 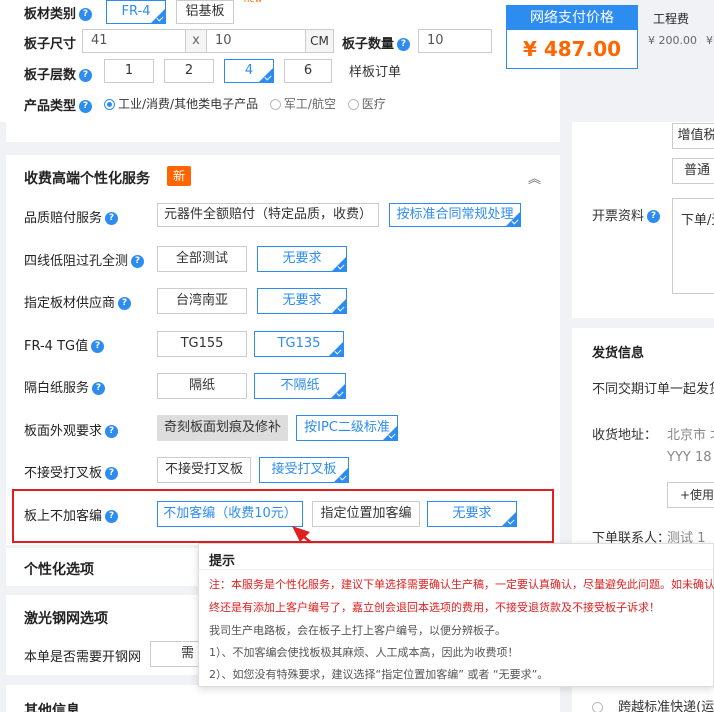 What do you see at coordinates (689, 457) in the screenshot?
I see `address-detail: YYY 18` at bounding box center [689, 457].